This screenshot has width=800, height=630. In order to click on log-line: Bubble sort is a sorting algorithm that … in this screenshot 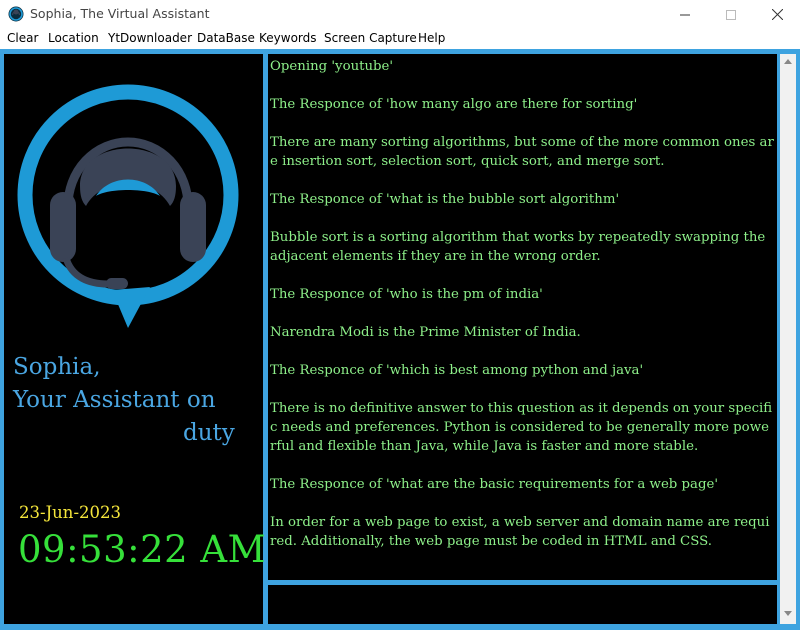, I will do `click(520, 247)`.